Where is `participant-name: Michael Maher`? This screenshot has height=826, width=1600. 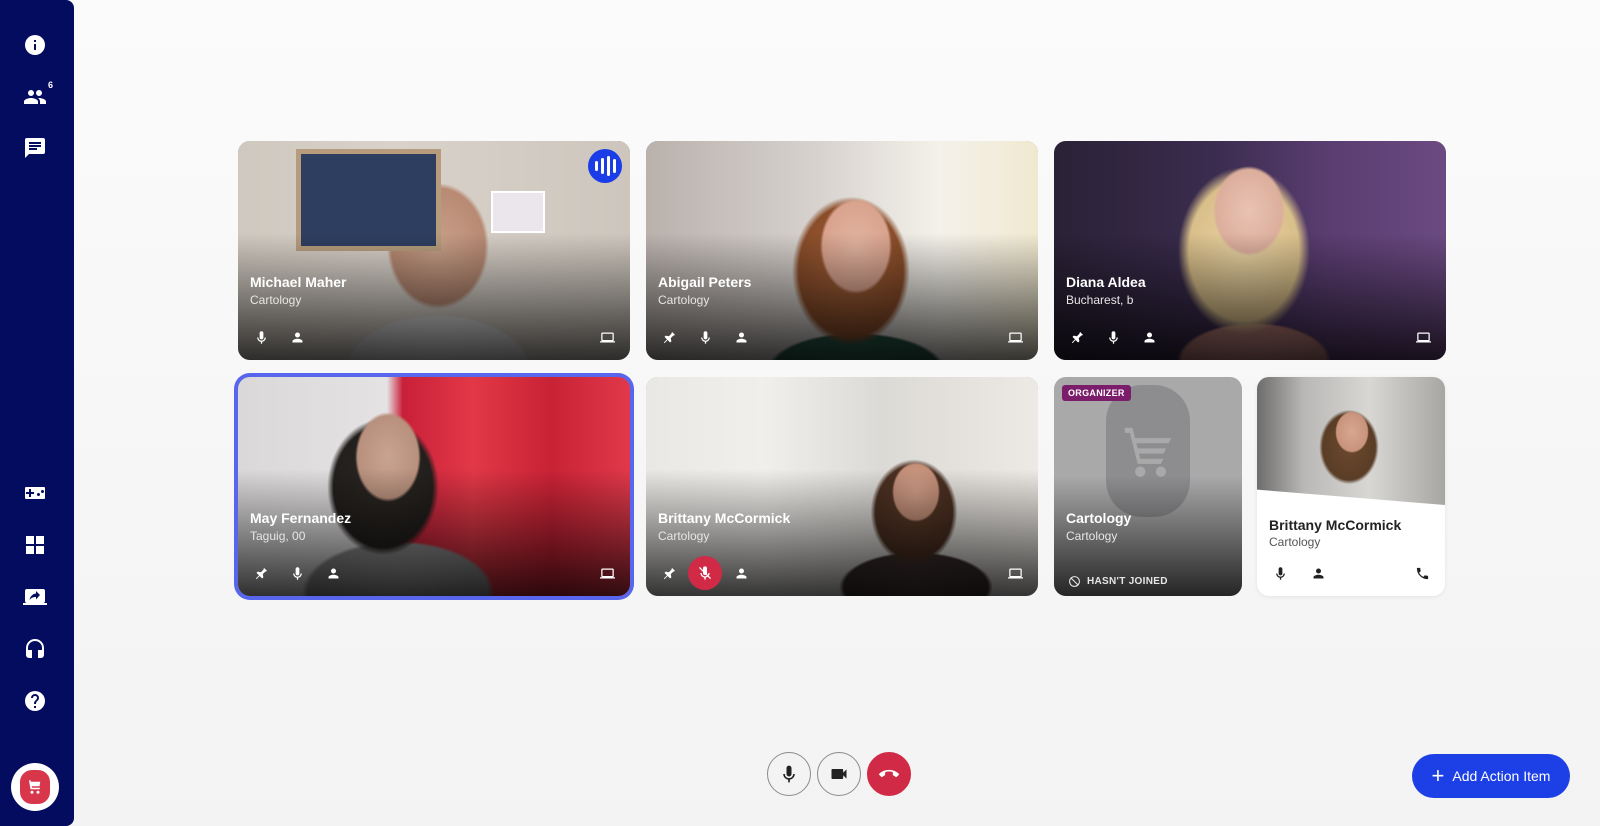 participant-name: Michael Maher is located at coordinates (298, 282).